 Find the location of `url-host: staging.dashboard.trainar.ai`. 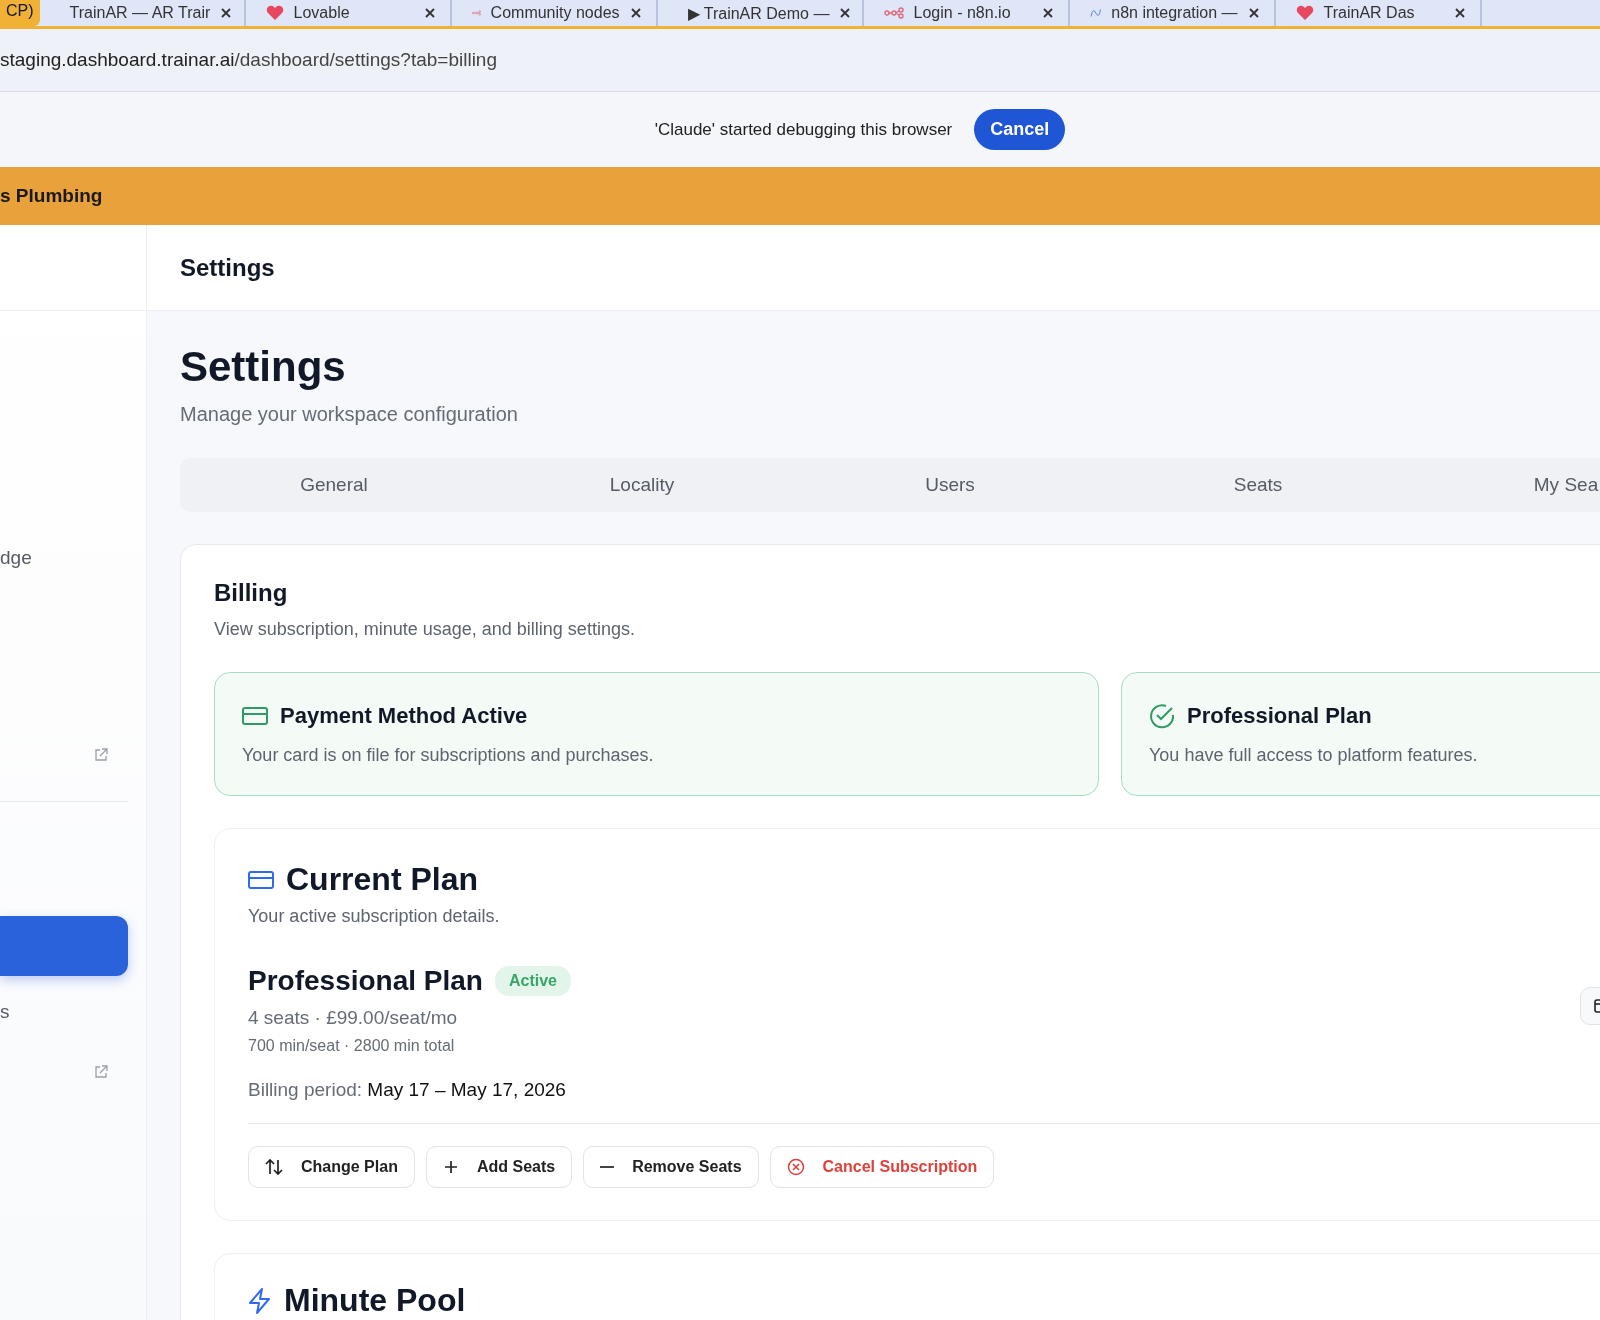

url-host: staging.dashboard.trainar.ai is located at coordinates (117, 60).